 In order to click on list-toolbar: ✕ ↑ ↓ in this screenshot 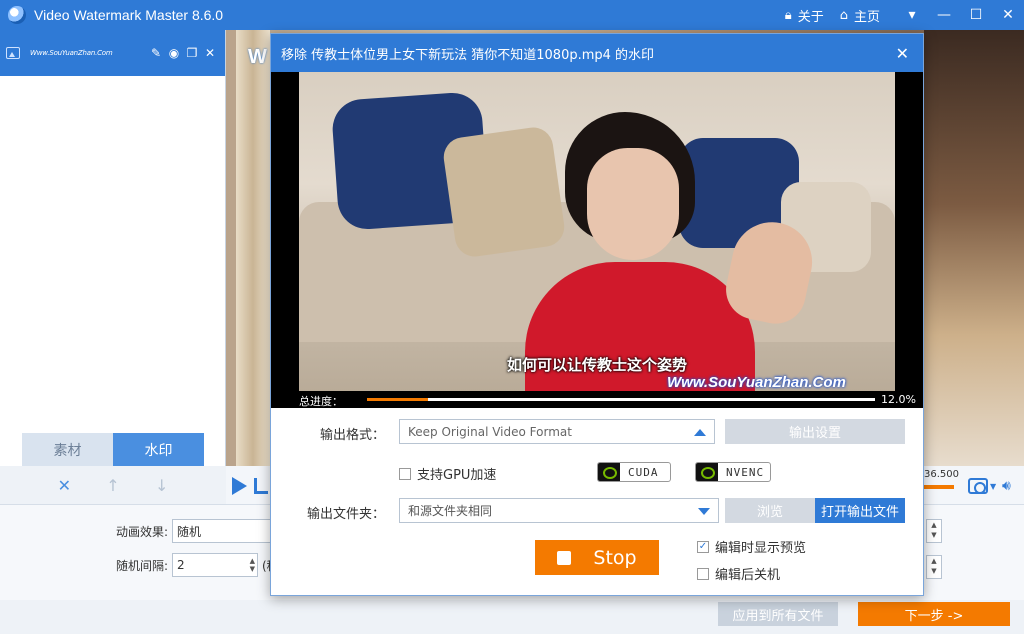, I will do `click(113, 485)`.